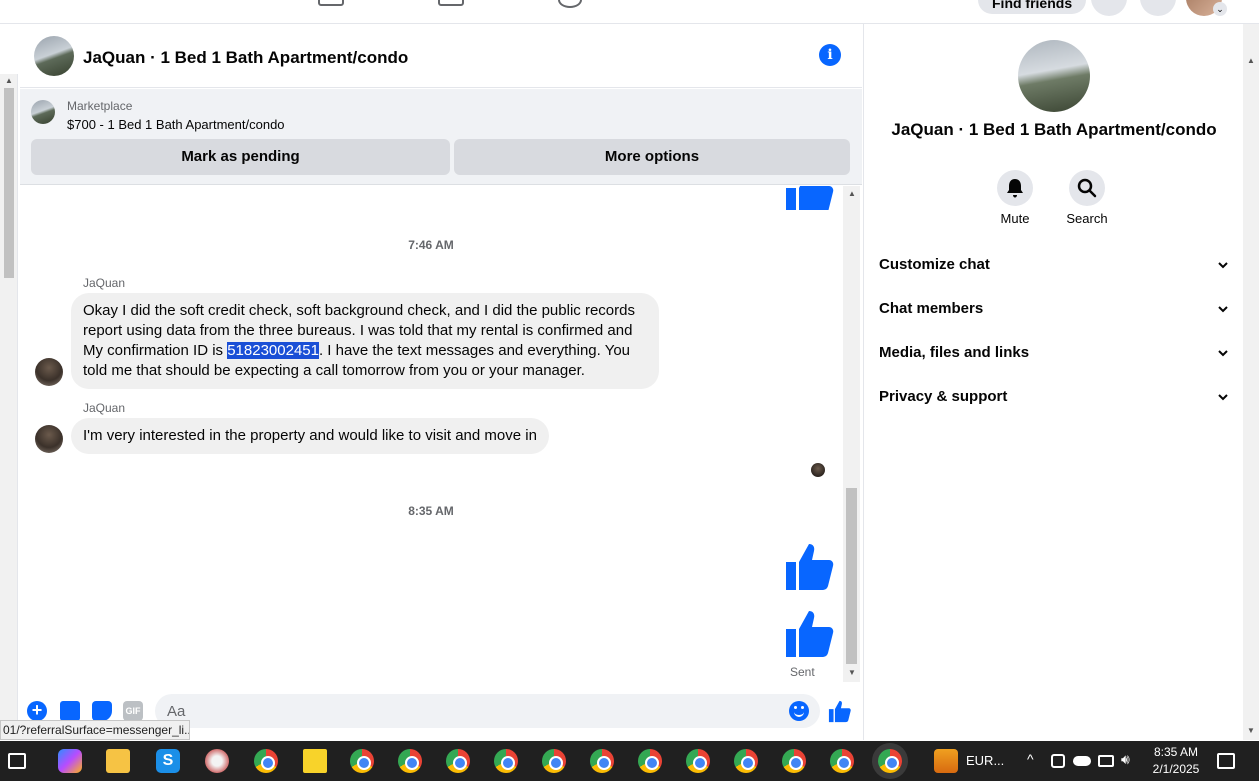 The height and width of the screenshot is (781, 1259). What do you see at coordinates (1054, 265) in the screenshot?
I see `customize-chat-section: Customize chat` at bounding box center [1054, 265].